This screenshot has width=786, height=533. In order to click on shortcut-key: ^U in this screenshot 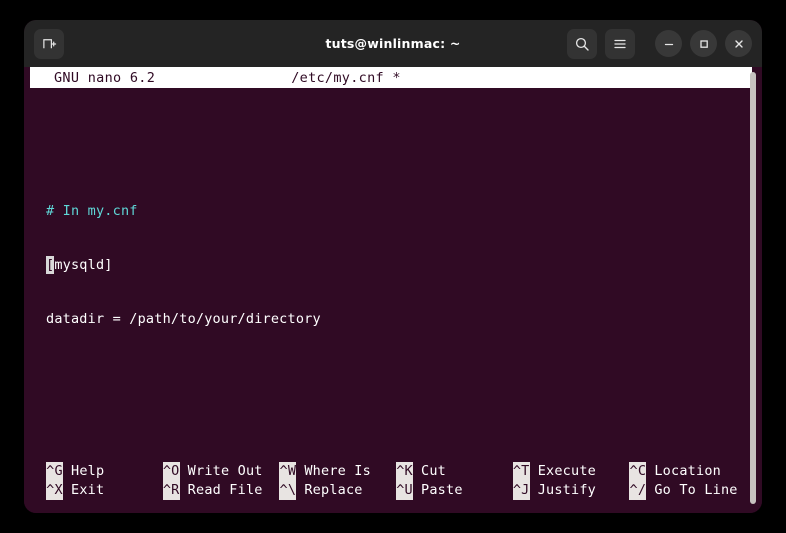, I will do `click(405, 490)`.